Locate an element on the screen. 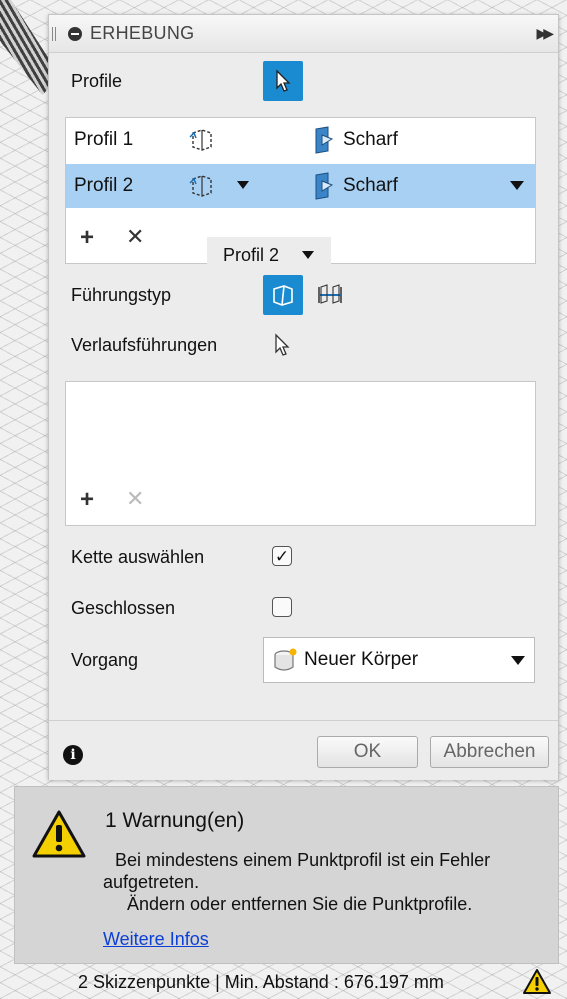 This screenshot has height=999, width=567. new-body-icon is located at coordinates (285, 659).